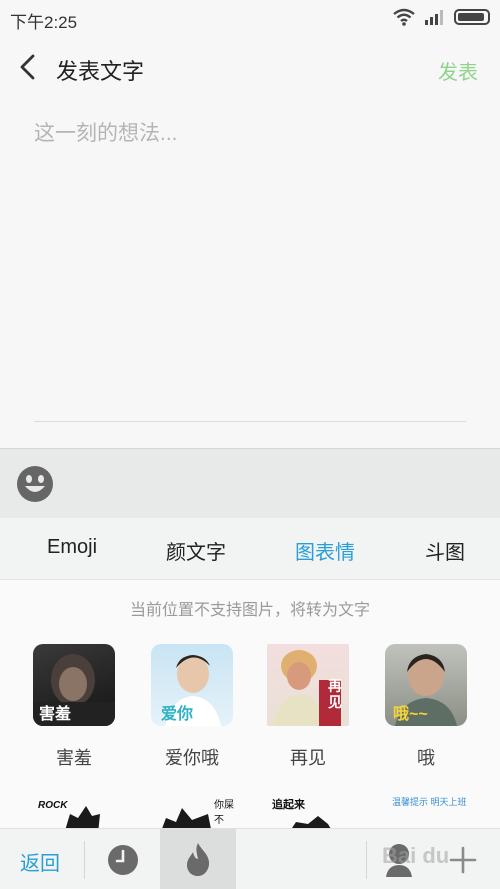  What do you see at coordinates (308, 758) in the screenshot?
I see `sticker-label: 再见` at bounding box center [308, 758].